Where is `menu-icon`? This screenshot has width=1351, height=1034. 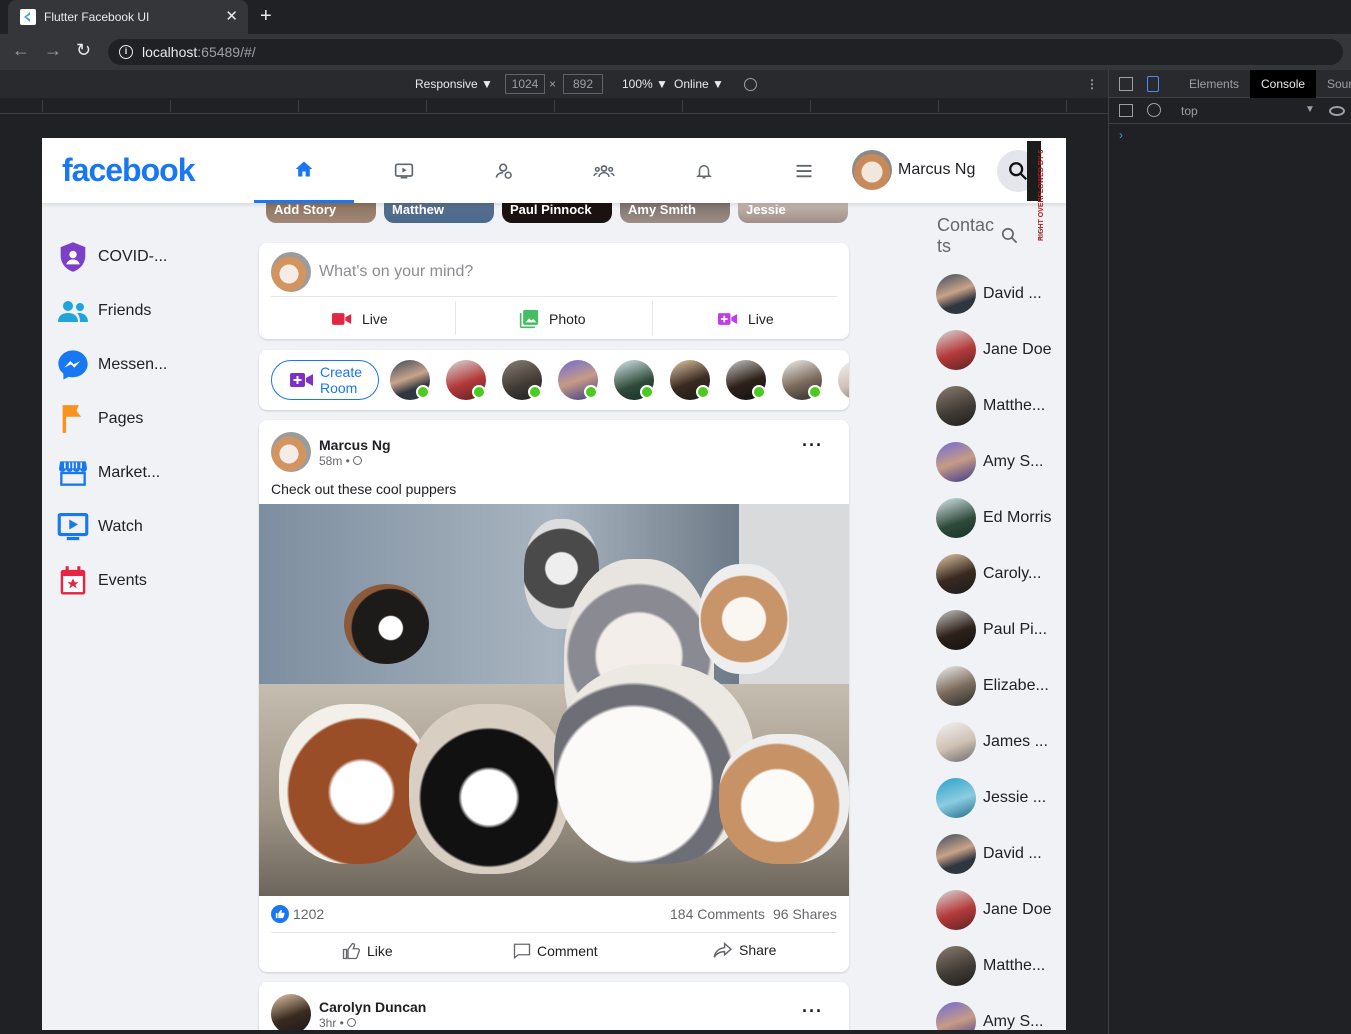 menu-icon is located at coordinates (804, 170).